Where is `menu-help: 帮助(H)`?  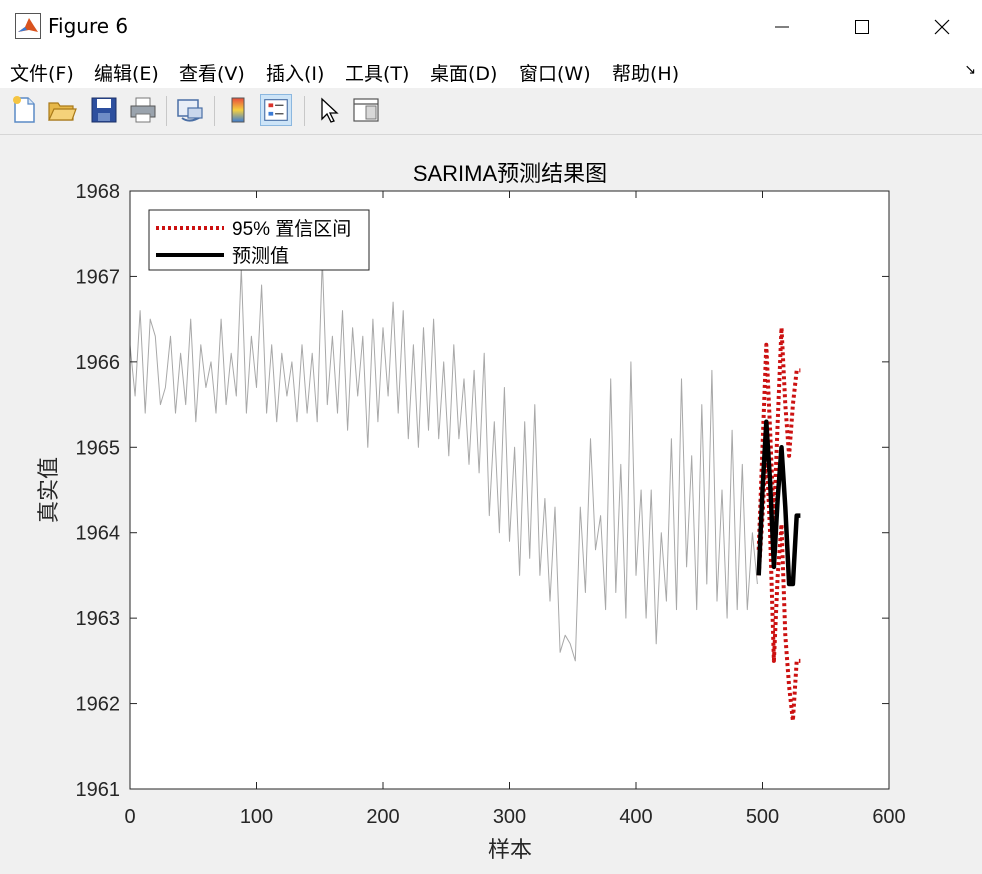 menu-help: 帮助(H) is located at coordinates (645, 72).